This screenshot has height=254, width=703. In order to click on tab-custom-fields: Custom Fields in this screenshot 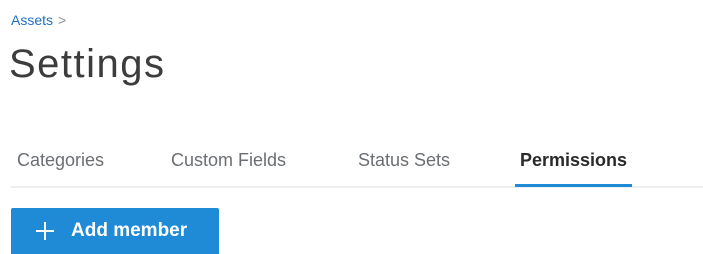, I will do `click(228, 160)`.